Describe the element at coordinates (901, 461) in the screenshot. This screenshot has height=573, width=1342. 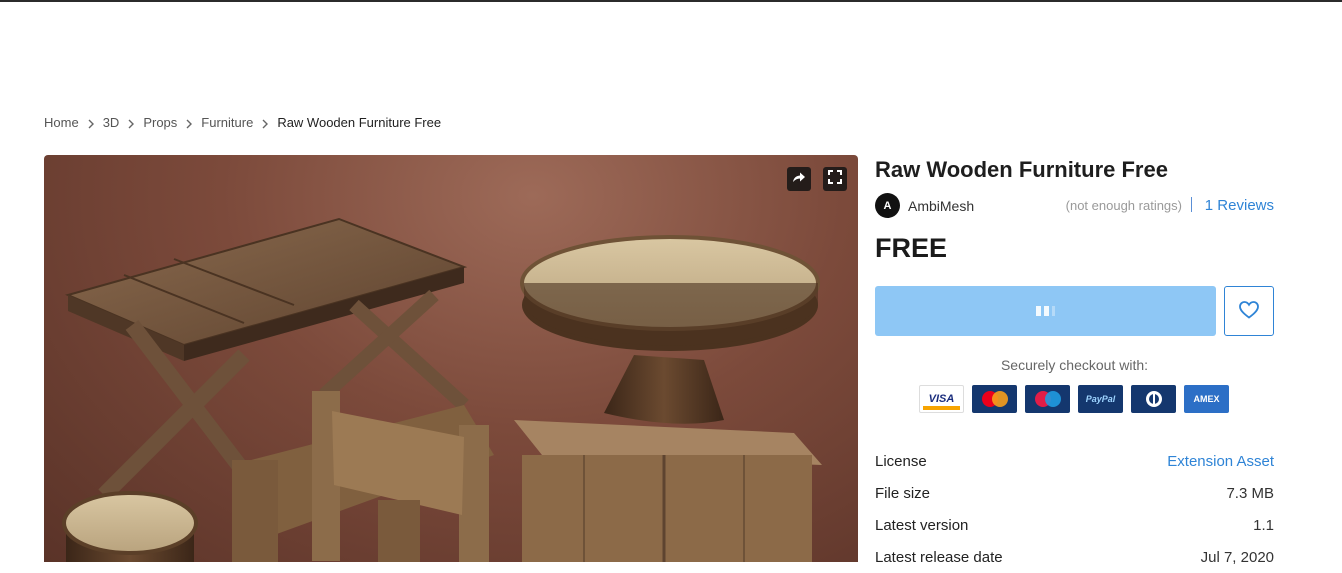
I see `detail-key: License` at that location.